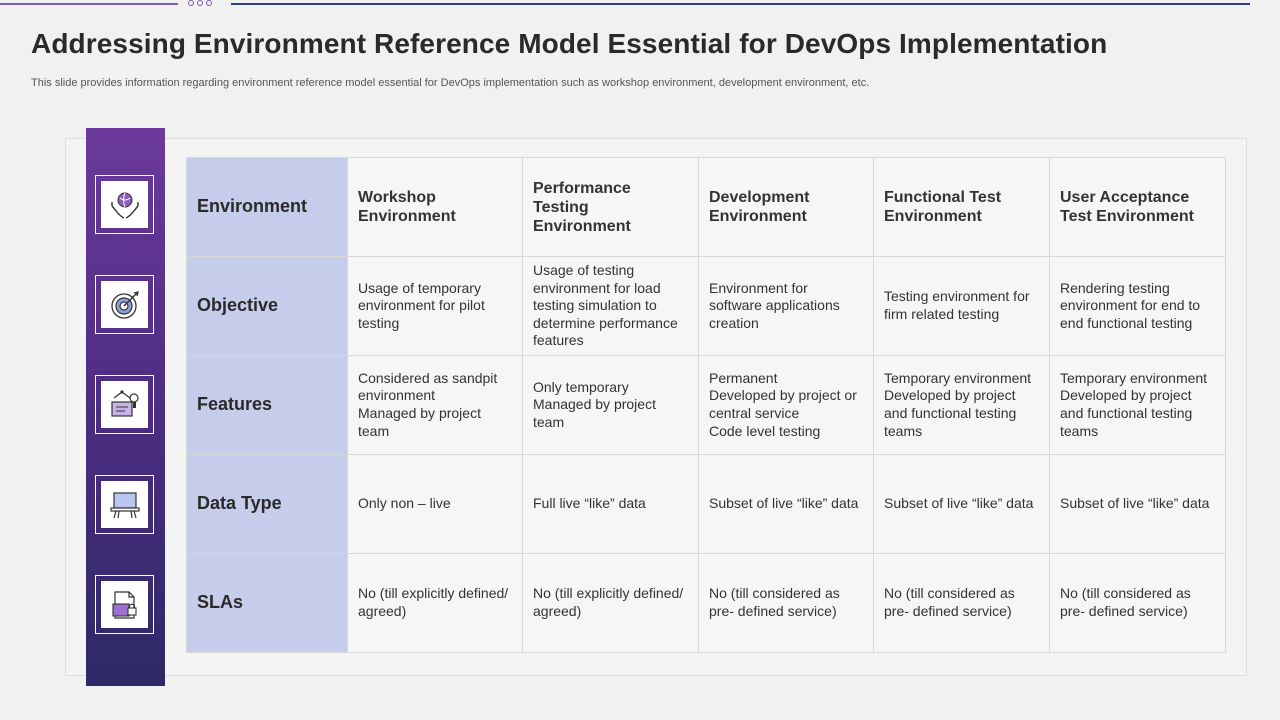 The height and width of the screenshot is (720, 1280). Describe the element at coordinates (743, 377) in the screenshot. I see `feature-line: Permanent` at that location.